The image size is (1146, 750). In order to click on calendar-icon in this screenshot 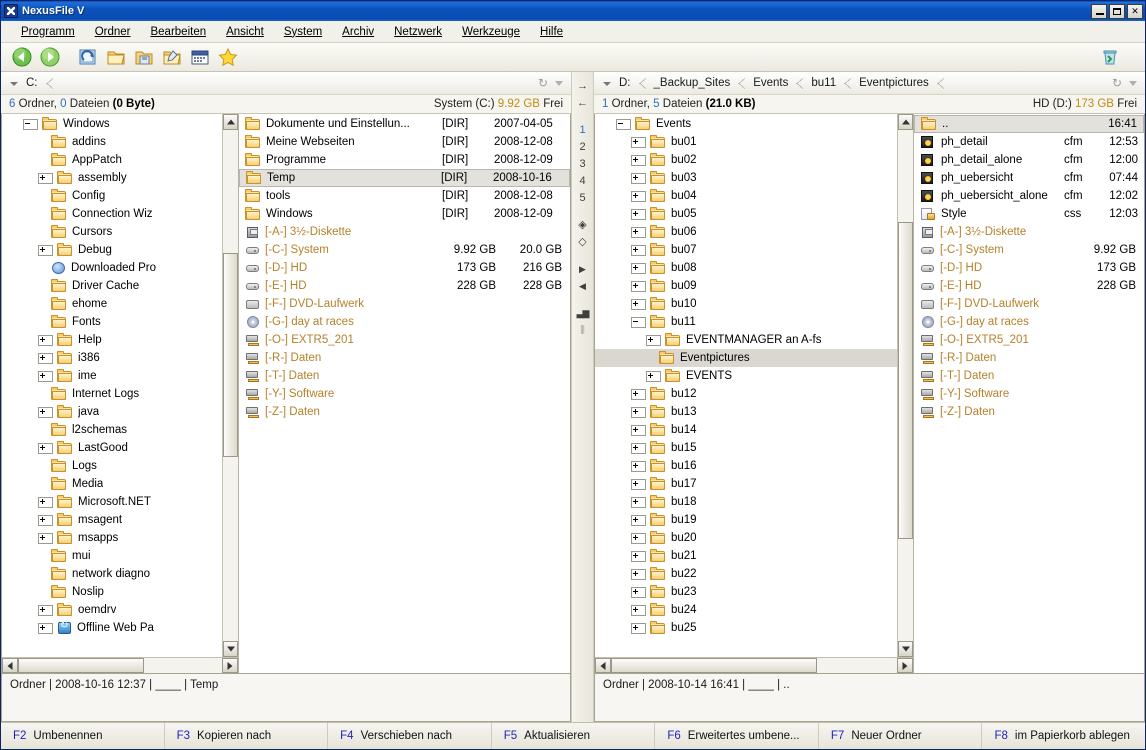, I will do `click(200, 57)`.